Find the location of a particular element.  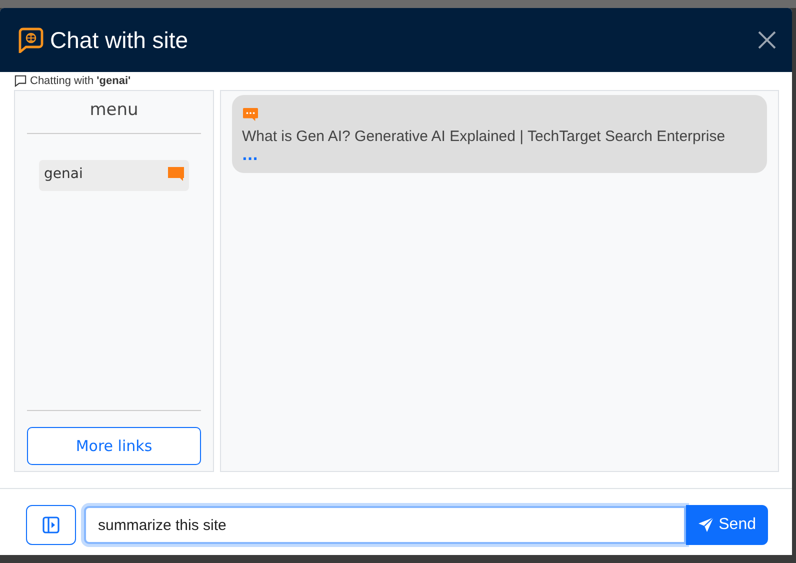

speech-bubble-icon is located at coordinates (20, 81).